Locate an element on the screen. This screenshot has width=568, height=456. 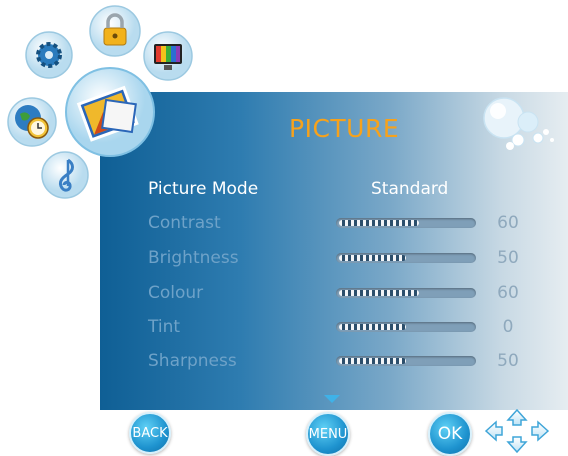
tint-label: Tint is located at coordinates (164, 327).